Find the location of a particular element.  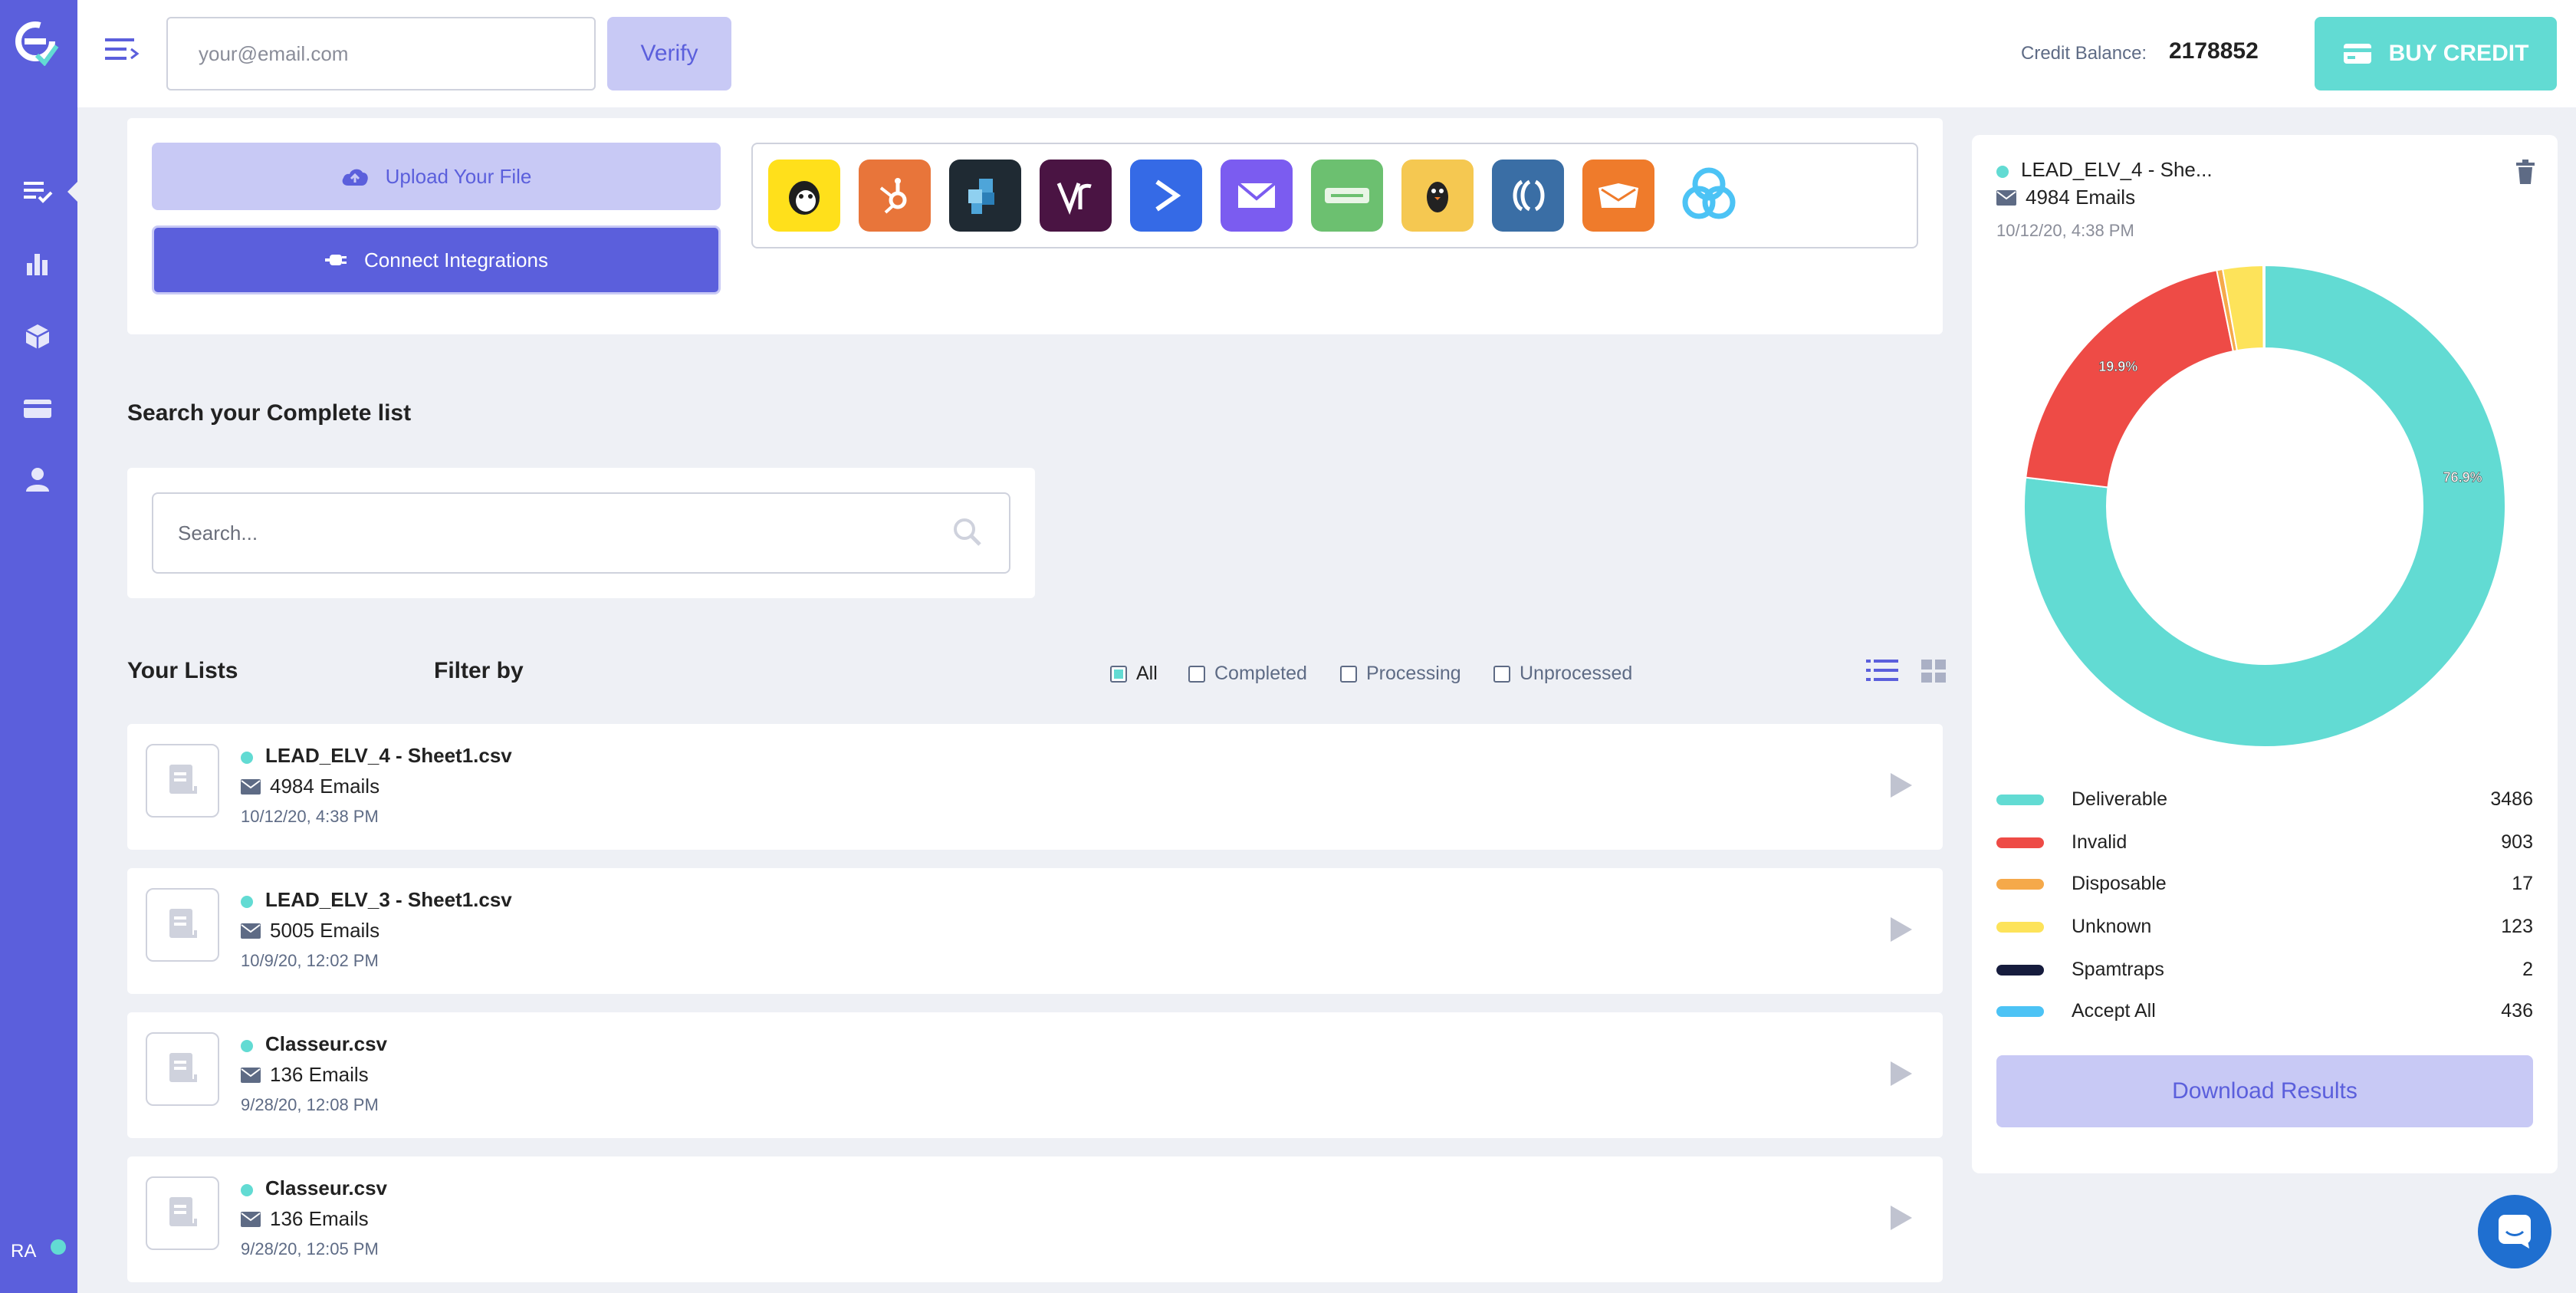

sidebar-item-products is located at coordinates (37, 337).